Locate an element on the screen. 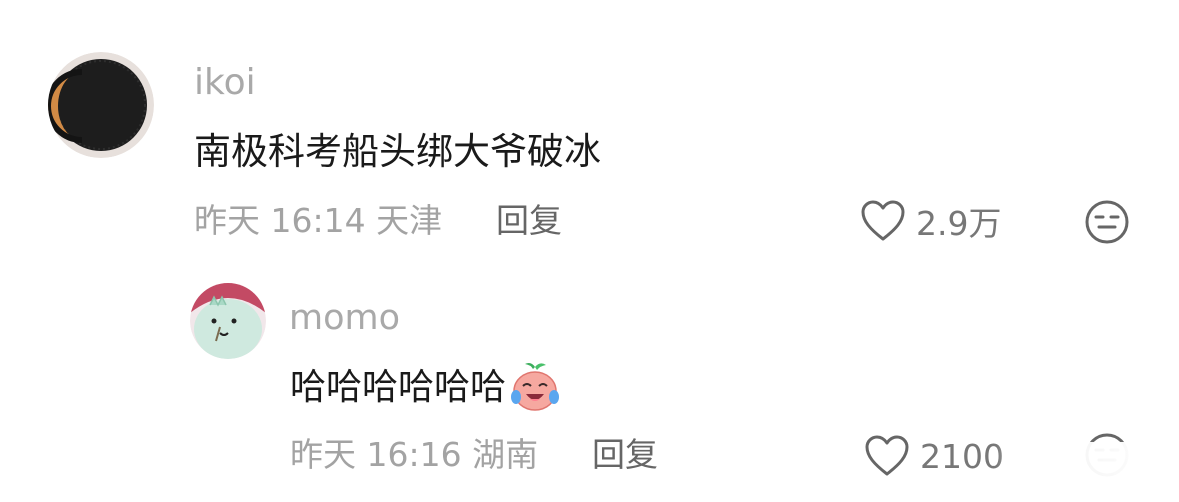  moon-avatar-icon is located at coordinates (101, 105).